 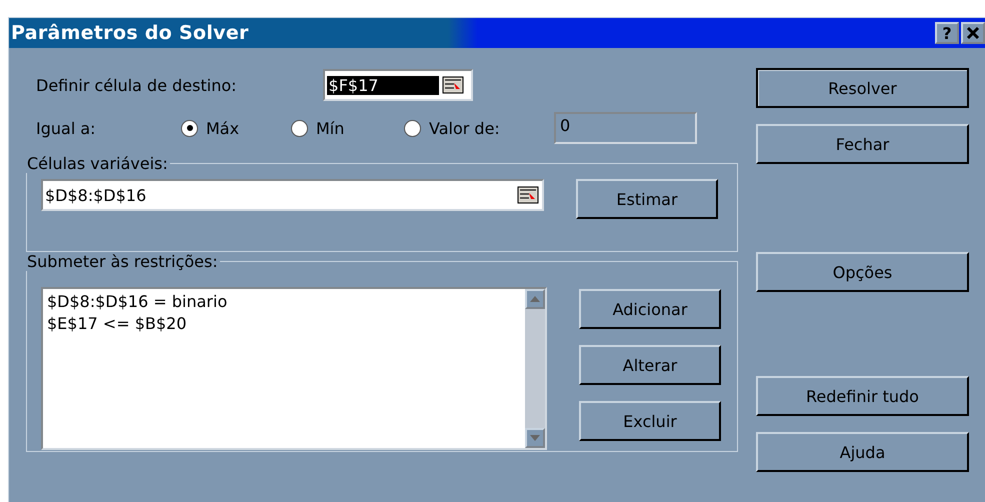 I want to click on close-icon, so click(x=973, y=33).